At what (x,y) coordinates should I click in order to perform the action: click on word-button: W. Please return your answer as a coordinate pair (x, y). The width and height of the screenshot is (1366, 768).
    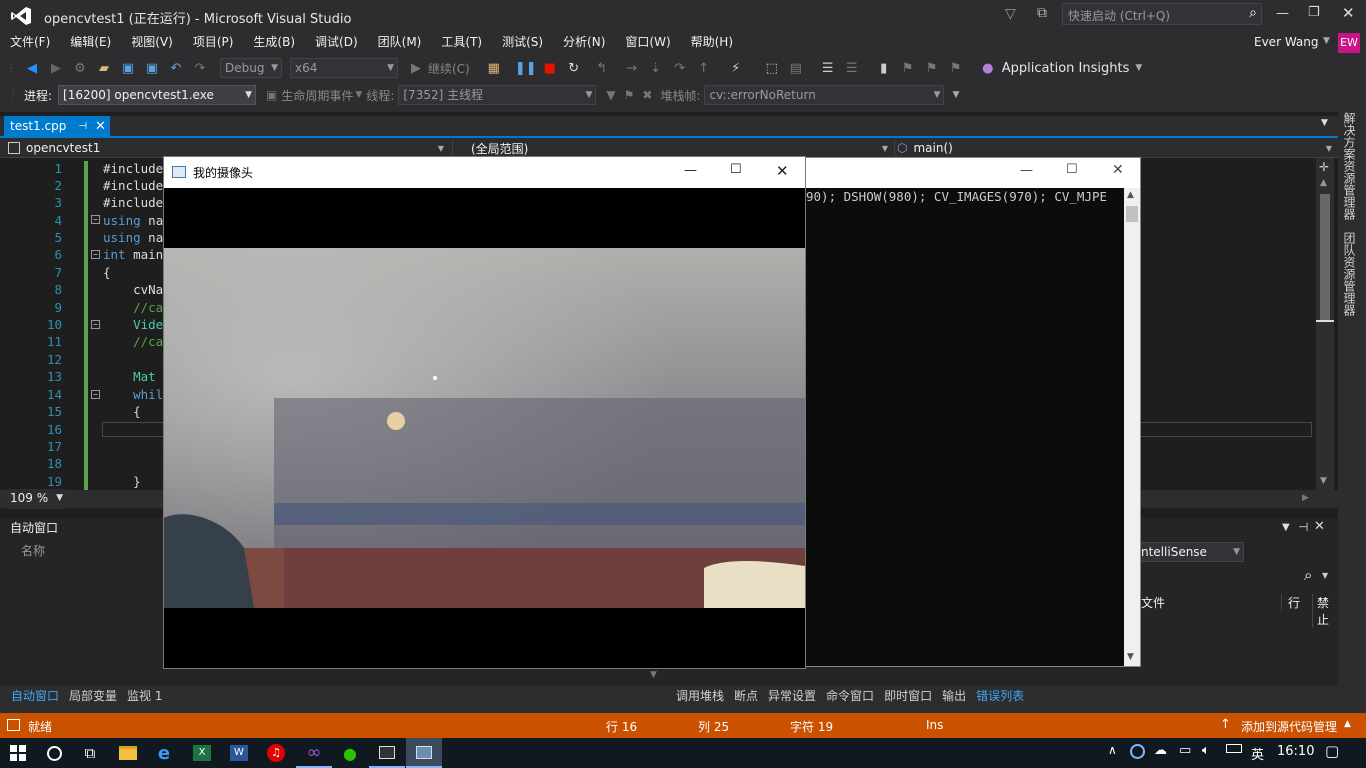
    Looking at the image, I should click on (239, 753).